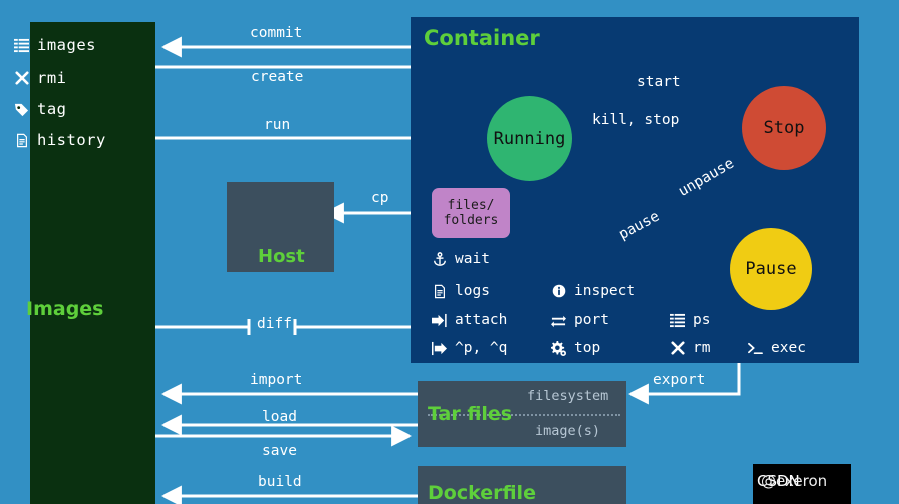  Describe the element at coordinates (21, 109) in the screenshot. I see `tag-icon` at that location.